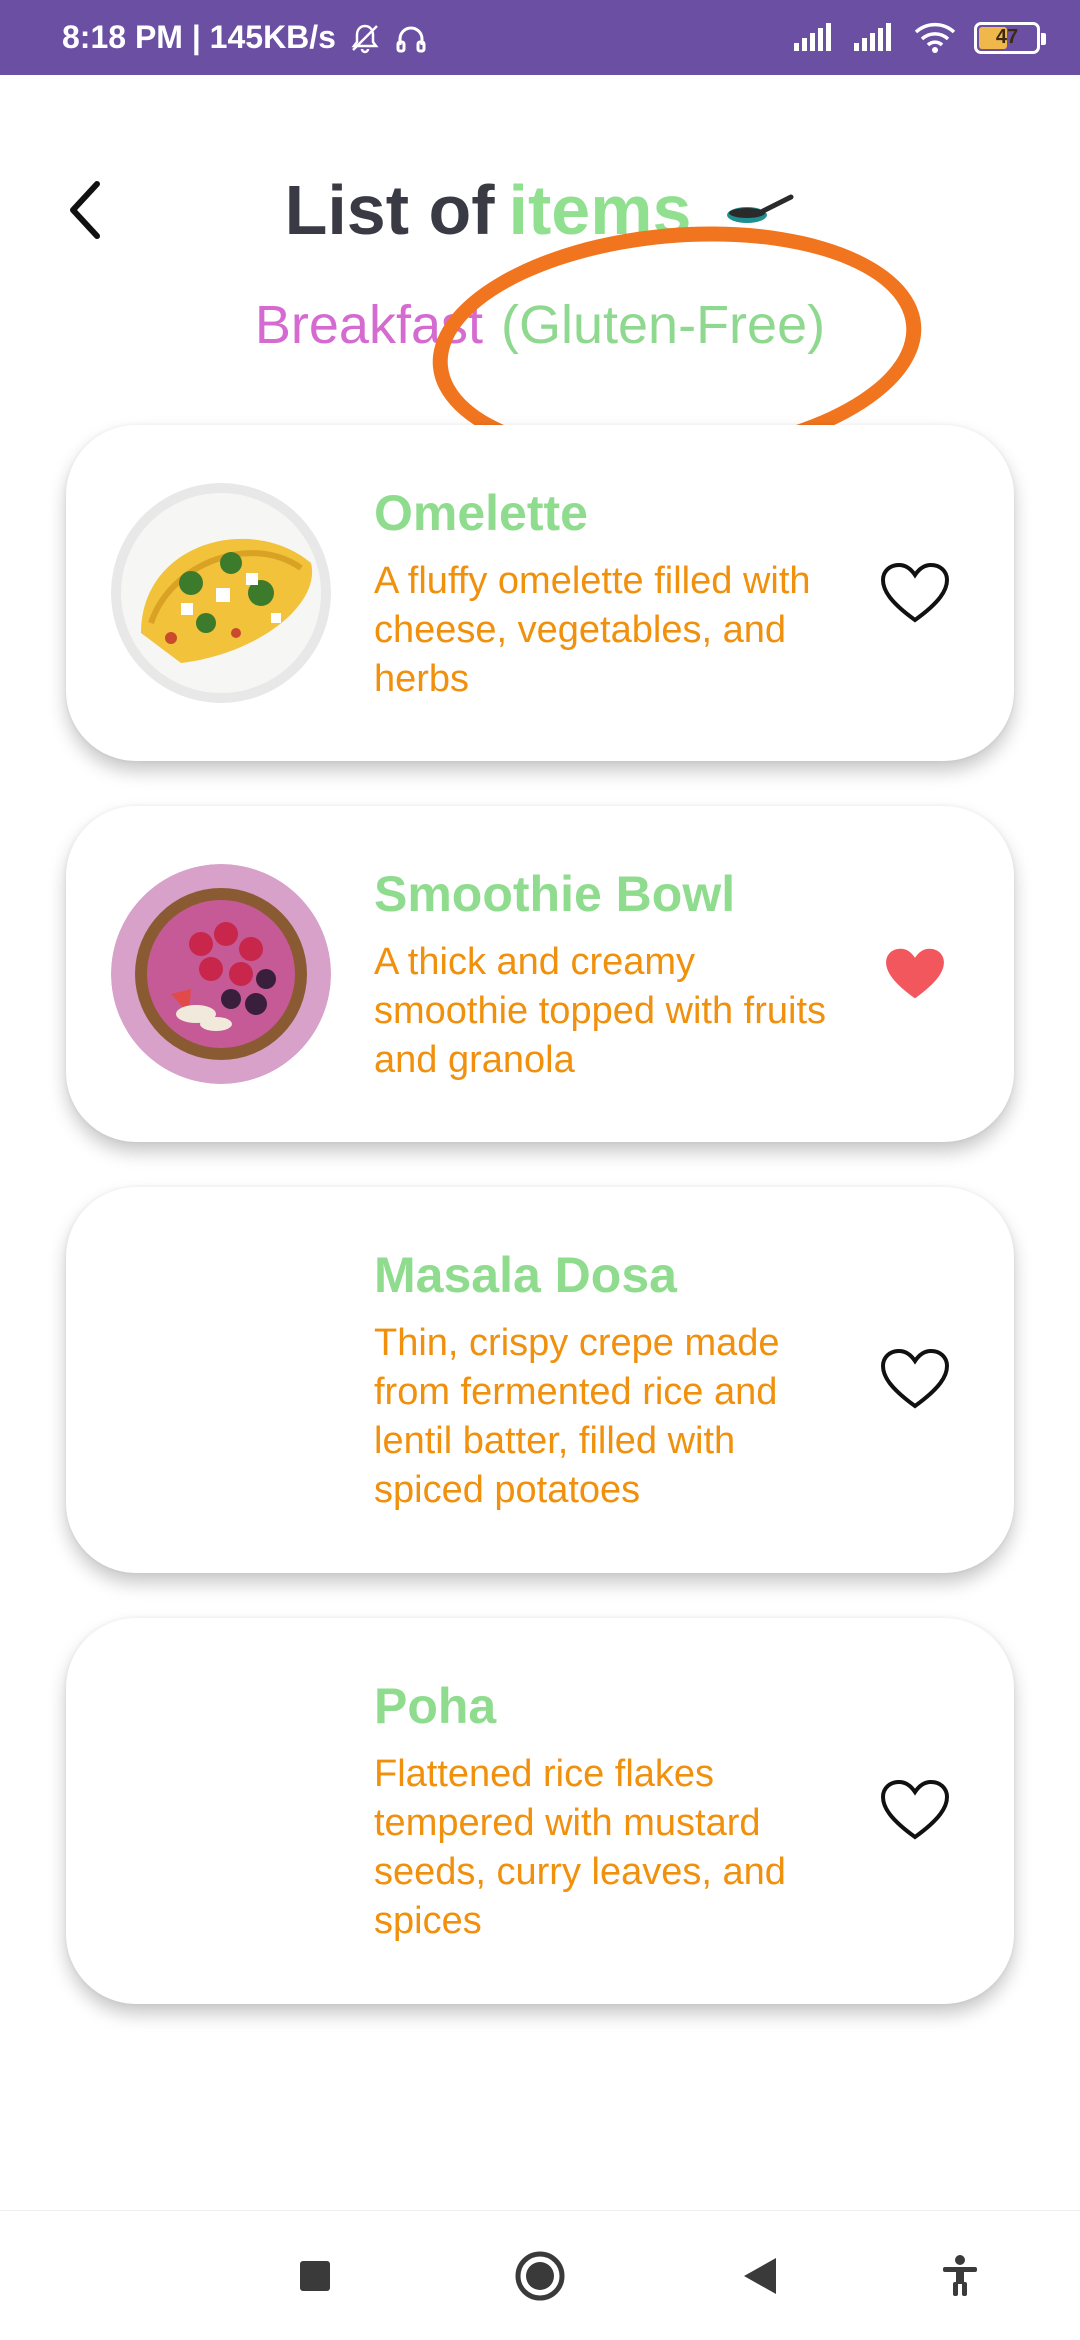 The image size is (1080, 2340). I want to click on smoothie-bowl-image, so click(221, 974).